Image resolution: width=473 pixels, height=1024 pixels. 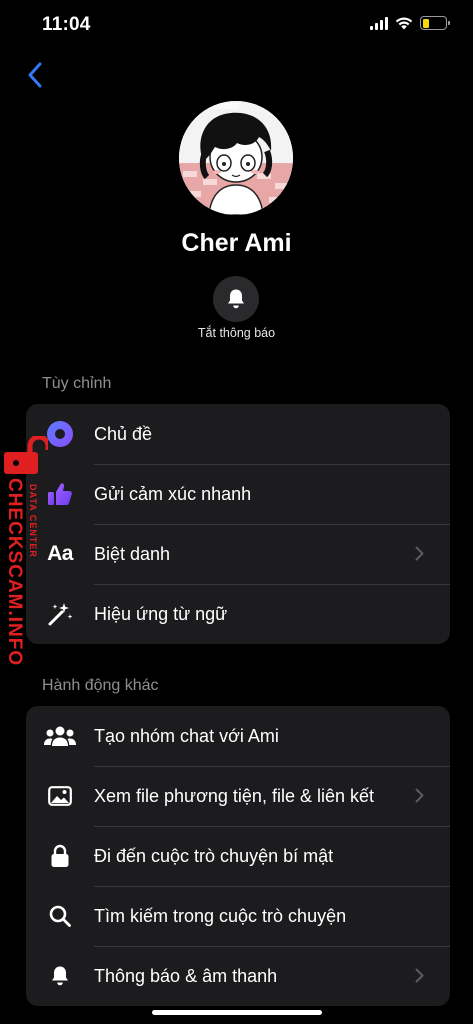 I want to click on mute-notifications-button, so click(x=236, y=299).